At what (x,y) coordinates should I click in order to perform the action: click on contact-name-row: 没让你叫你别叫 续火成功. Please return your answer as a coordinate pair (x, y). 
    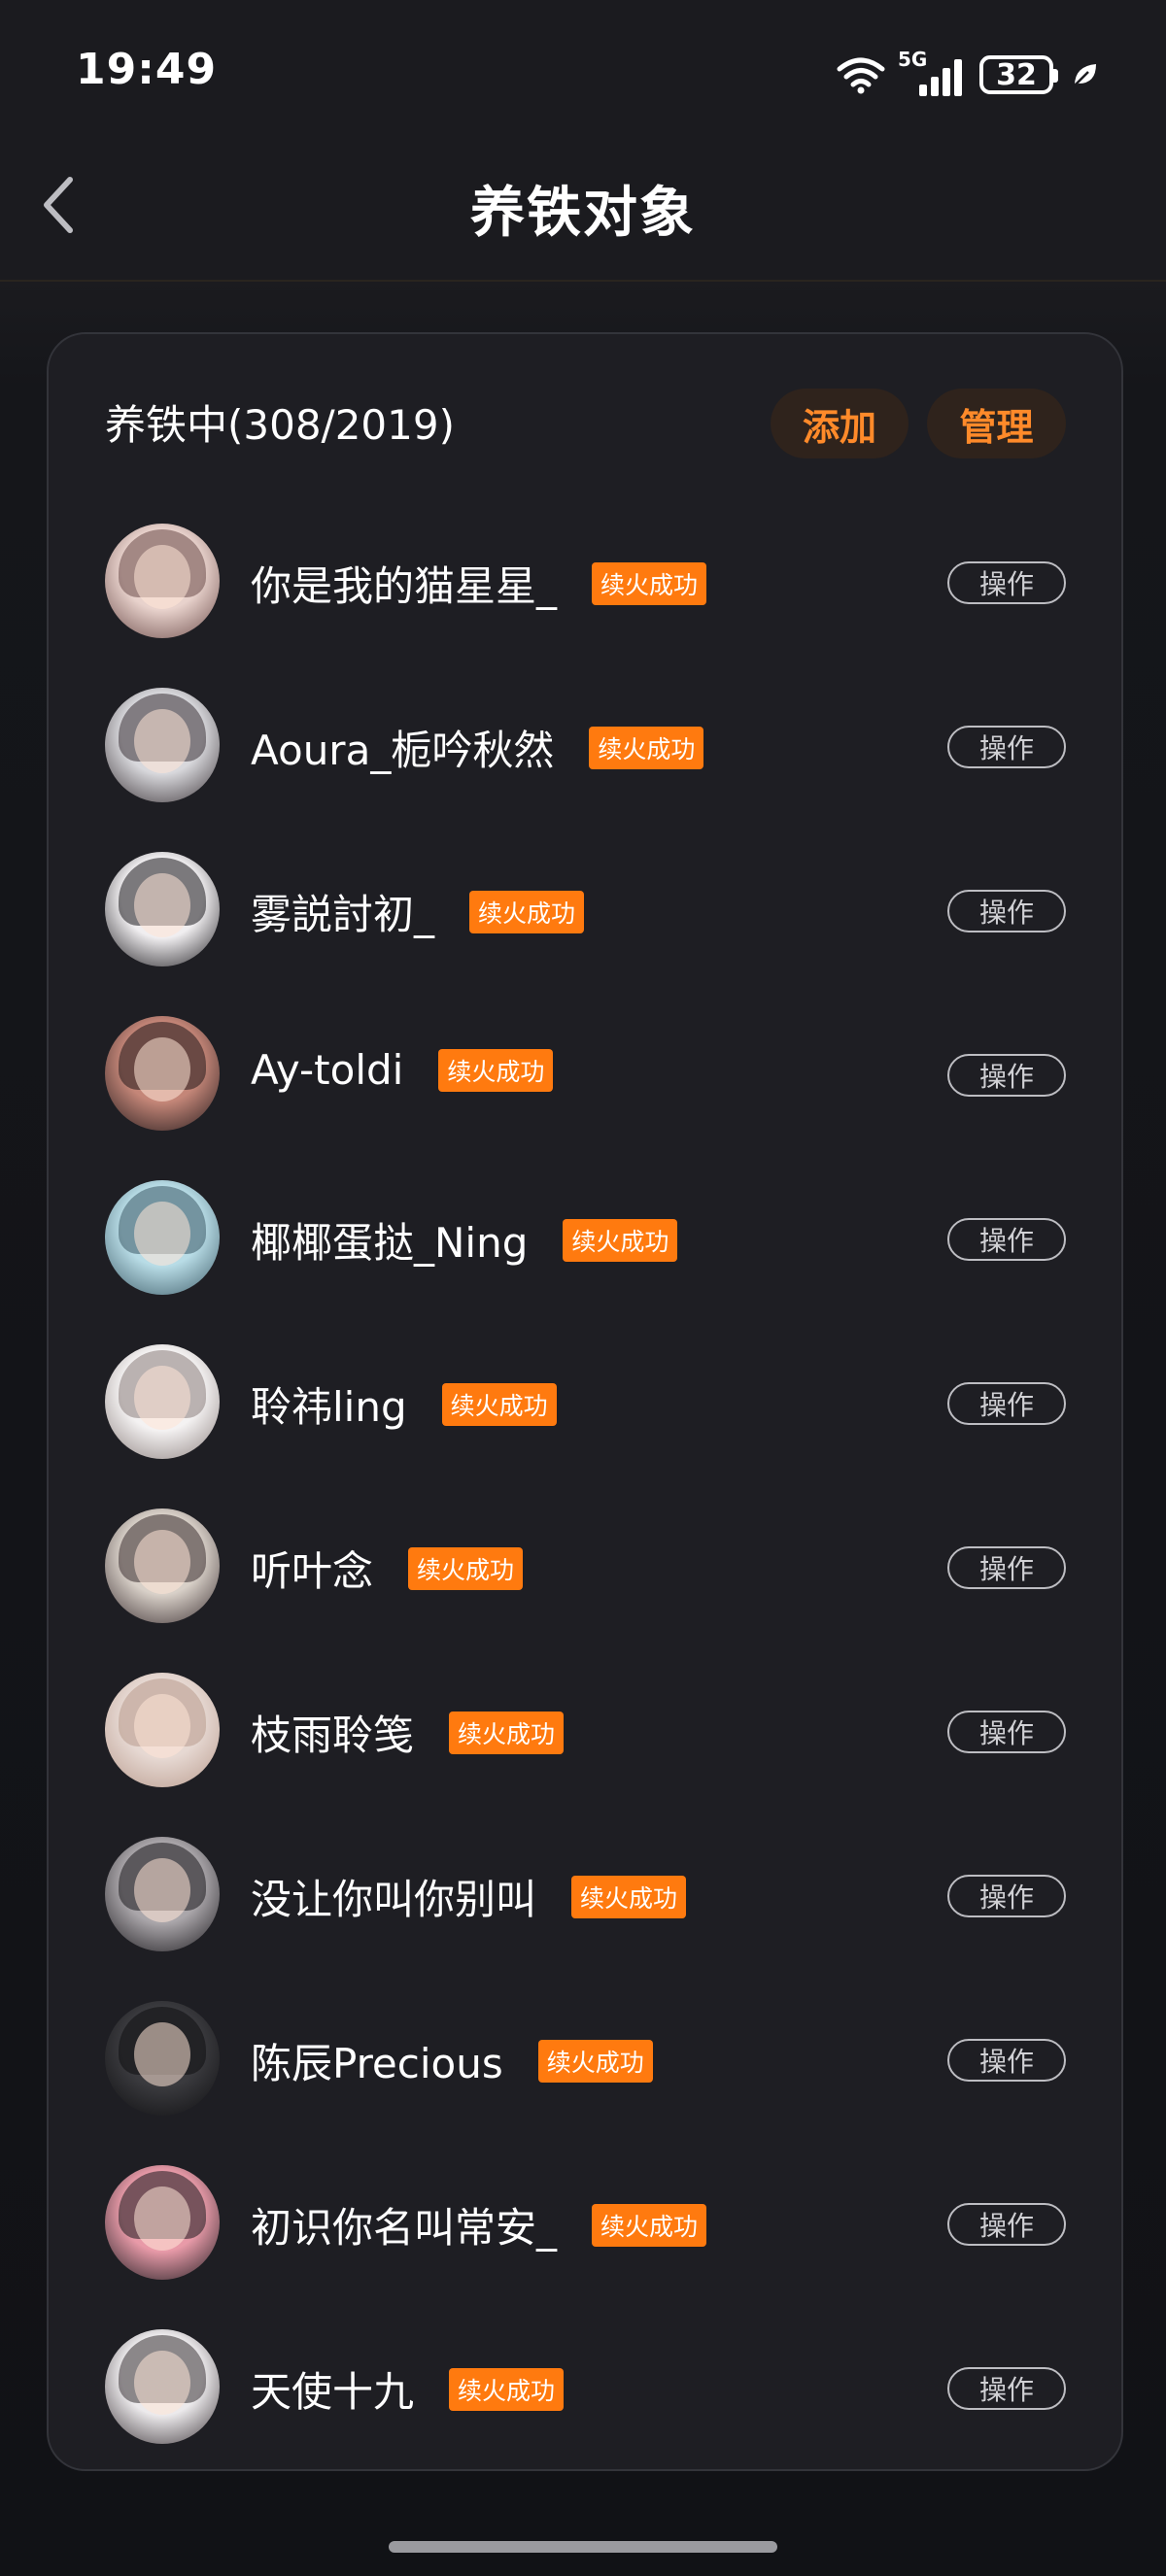
    Looking at the image, I should click on (469, 1896).